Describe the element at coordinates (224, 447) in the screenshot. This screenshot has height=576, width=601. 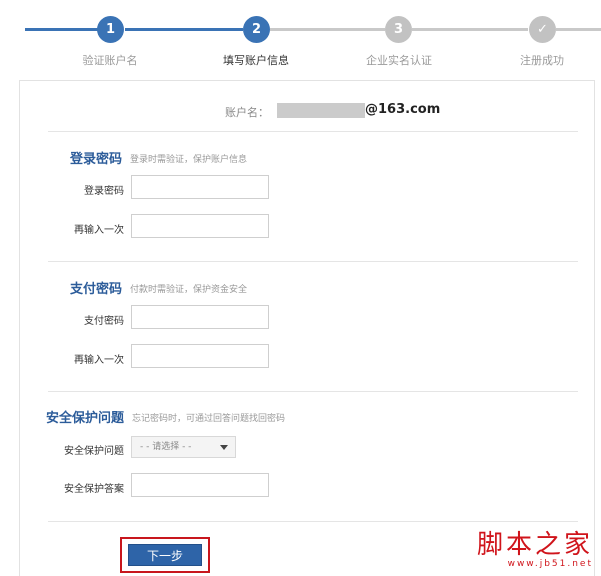
I see `chevron-down-icon` at that location.